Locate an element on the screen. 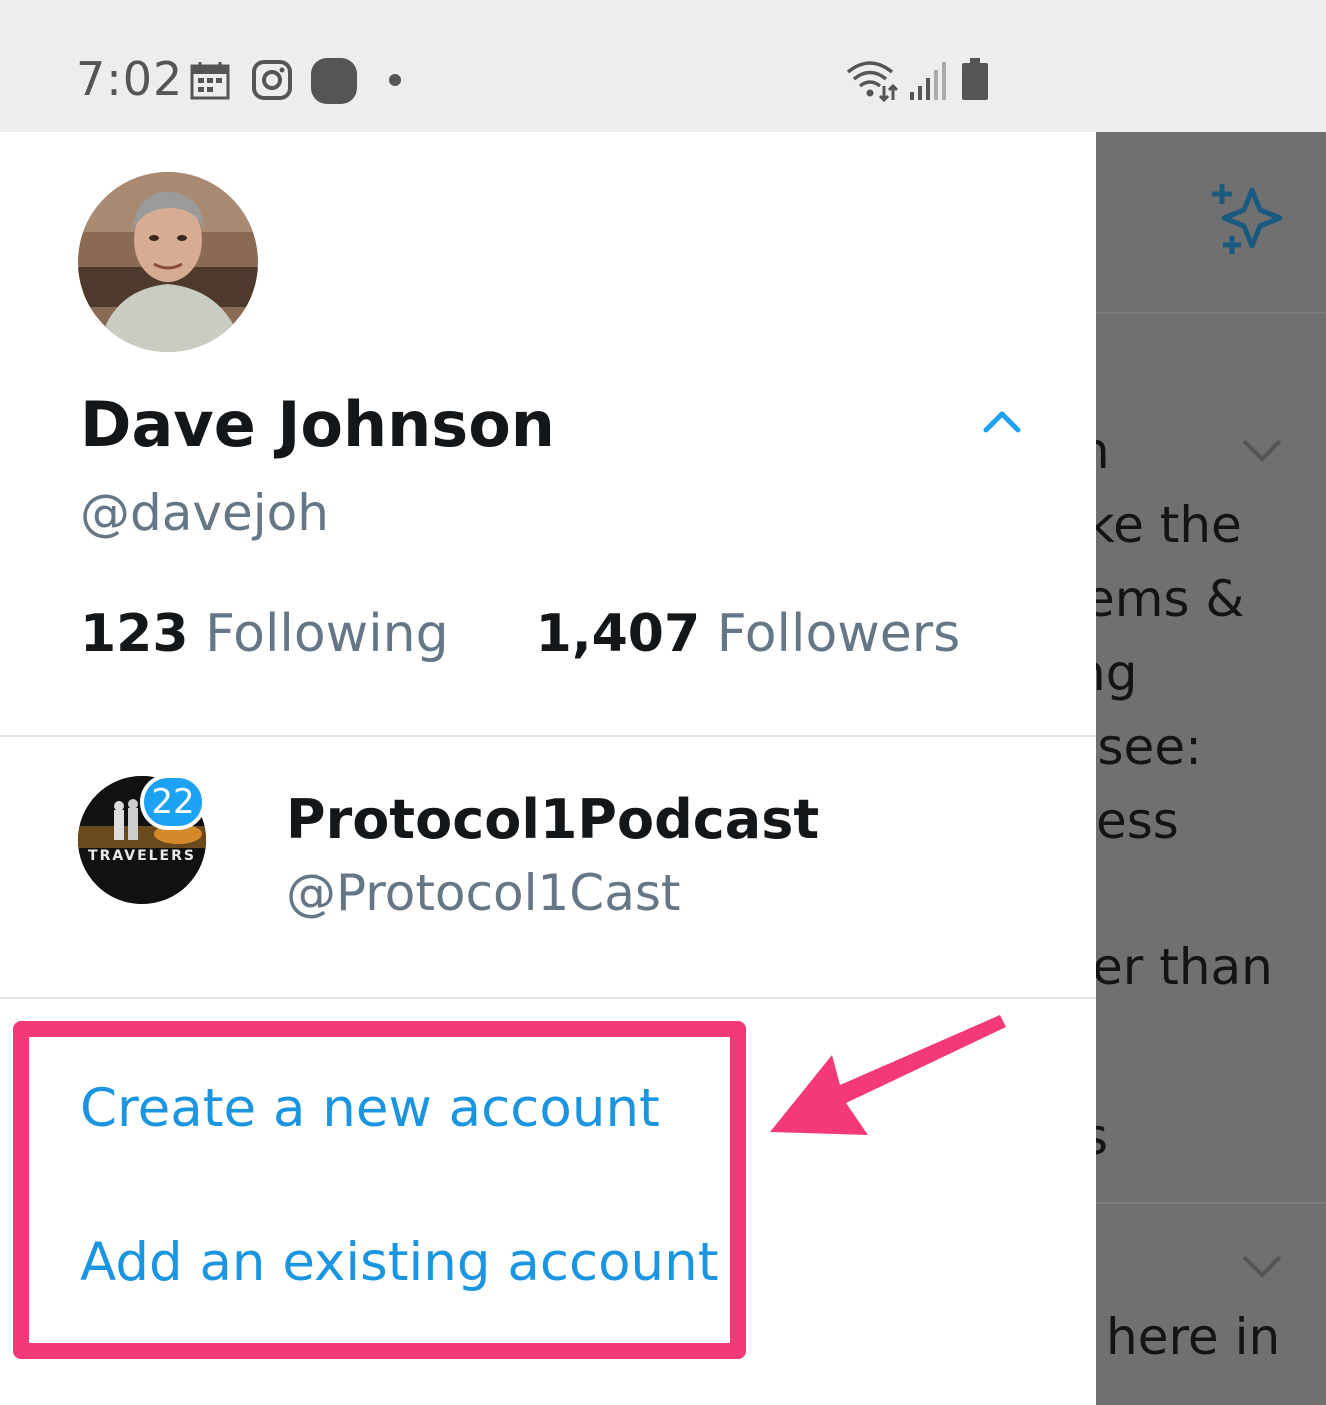 The width and height of the screenshot is (1326, 1405). following-count: 123 is located at coordinates (134, 634).